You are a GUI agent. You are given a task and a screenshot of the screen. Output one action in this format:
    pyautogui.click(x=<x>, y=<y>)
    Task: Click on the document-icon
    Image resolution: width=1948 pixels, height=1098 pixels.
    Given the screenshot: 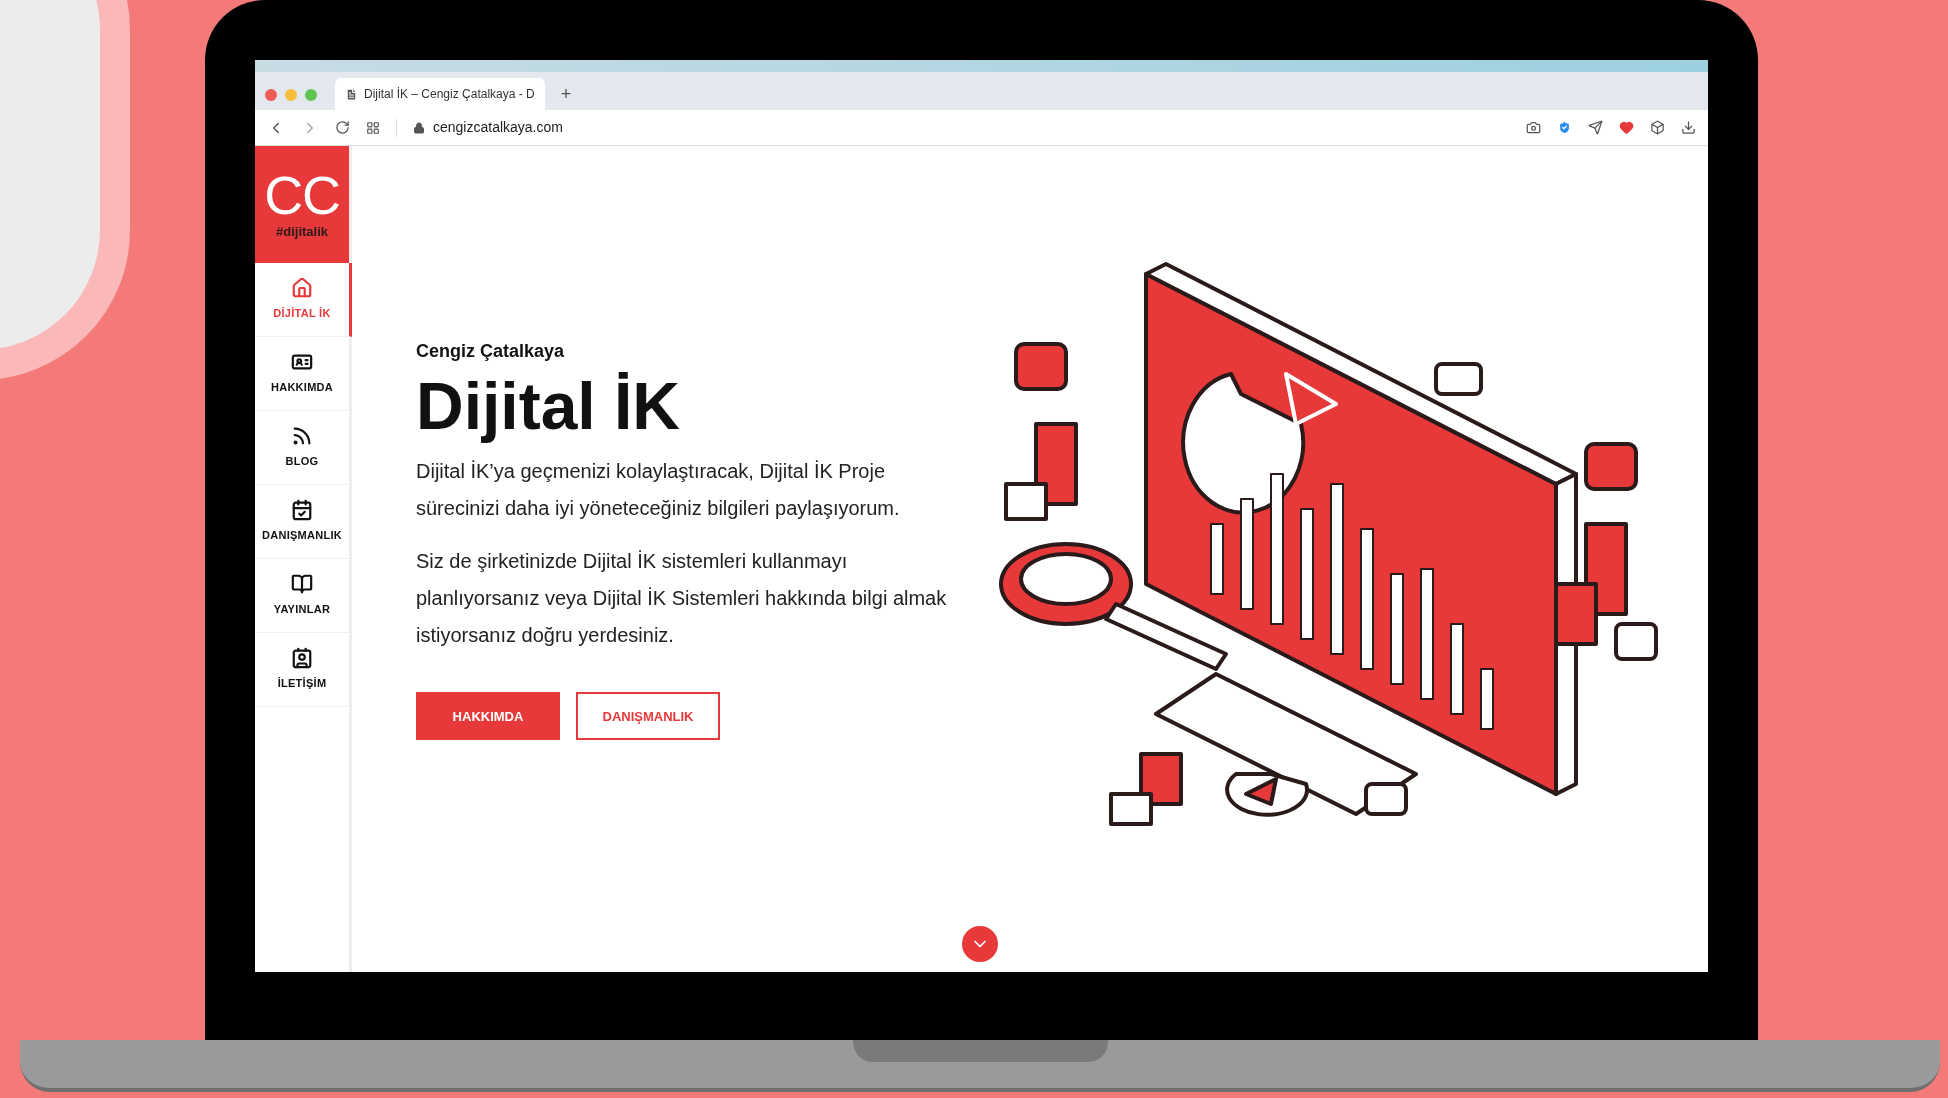 What is the action you would take?
    pyautogui.click(x=351, y=94)
    